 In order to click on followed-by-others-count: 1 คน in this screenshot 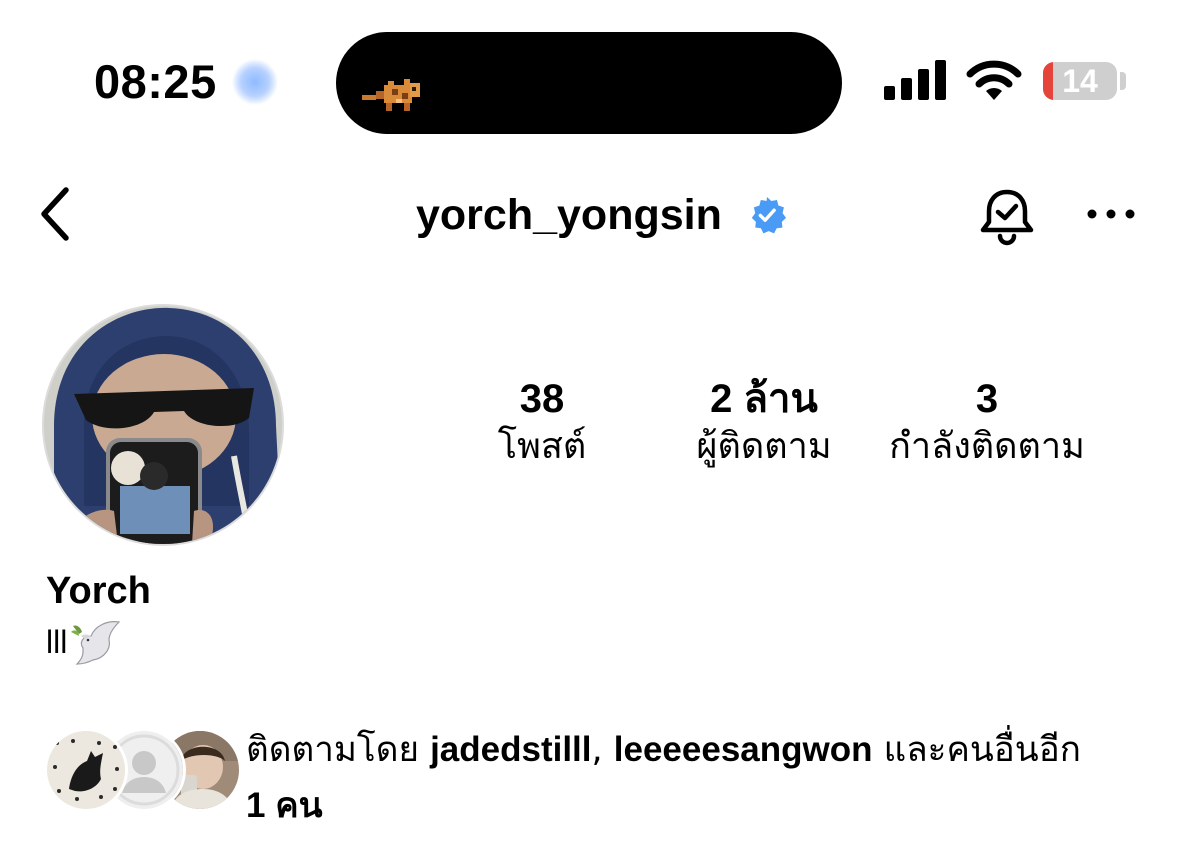, I will do `click(284, 805)`.